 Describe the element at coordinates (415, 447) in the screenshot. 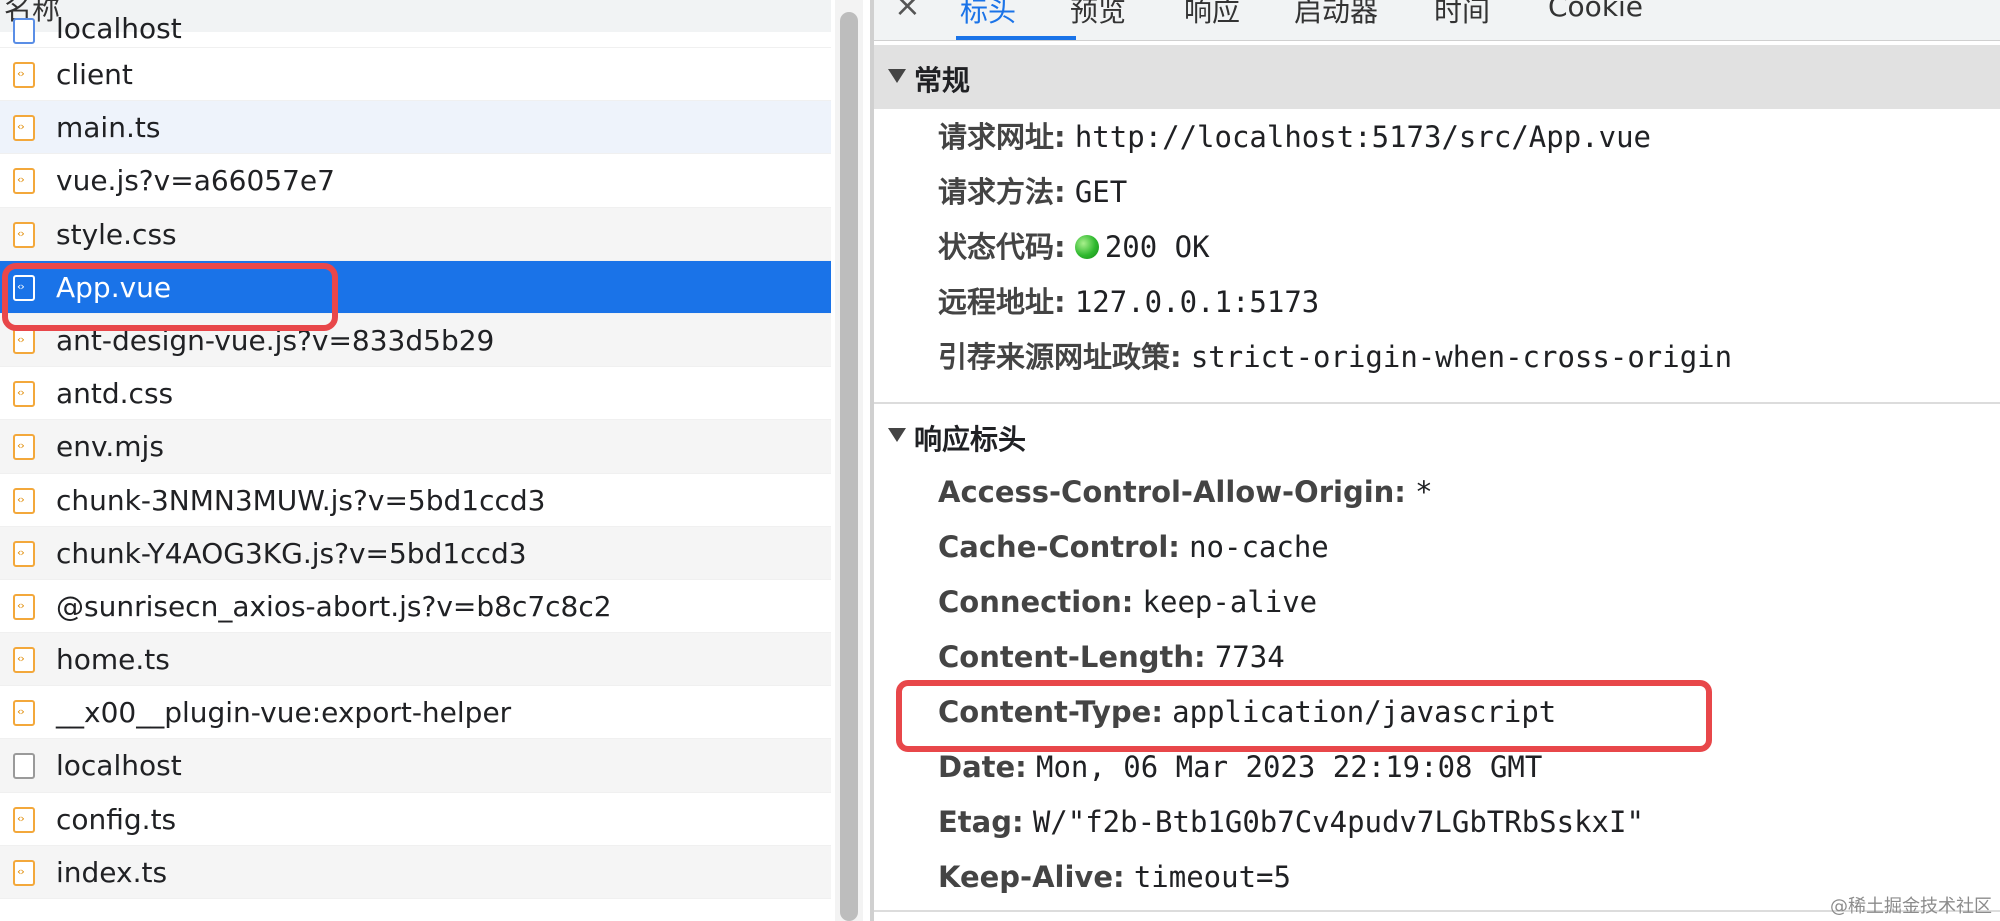

I see `request-row: env.mjs` at that location.